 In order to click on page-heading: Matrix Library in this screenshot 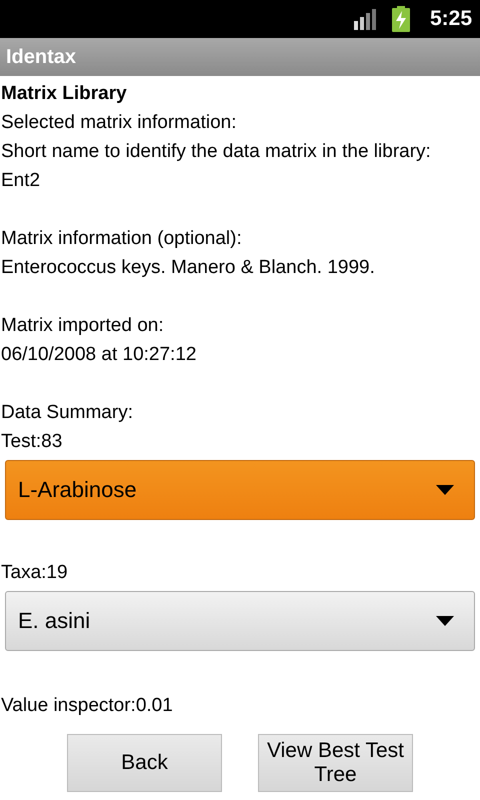, I will do `click(63, 94)`.